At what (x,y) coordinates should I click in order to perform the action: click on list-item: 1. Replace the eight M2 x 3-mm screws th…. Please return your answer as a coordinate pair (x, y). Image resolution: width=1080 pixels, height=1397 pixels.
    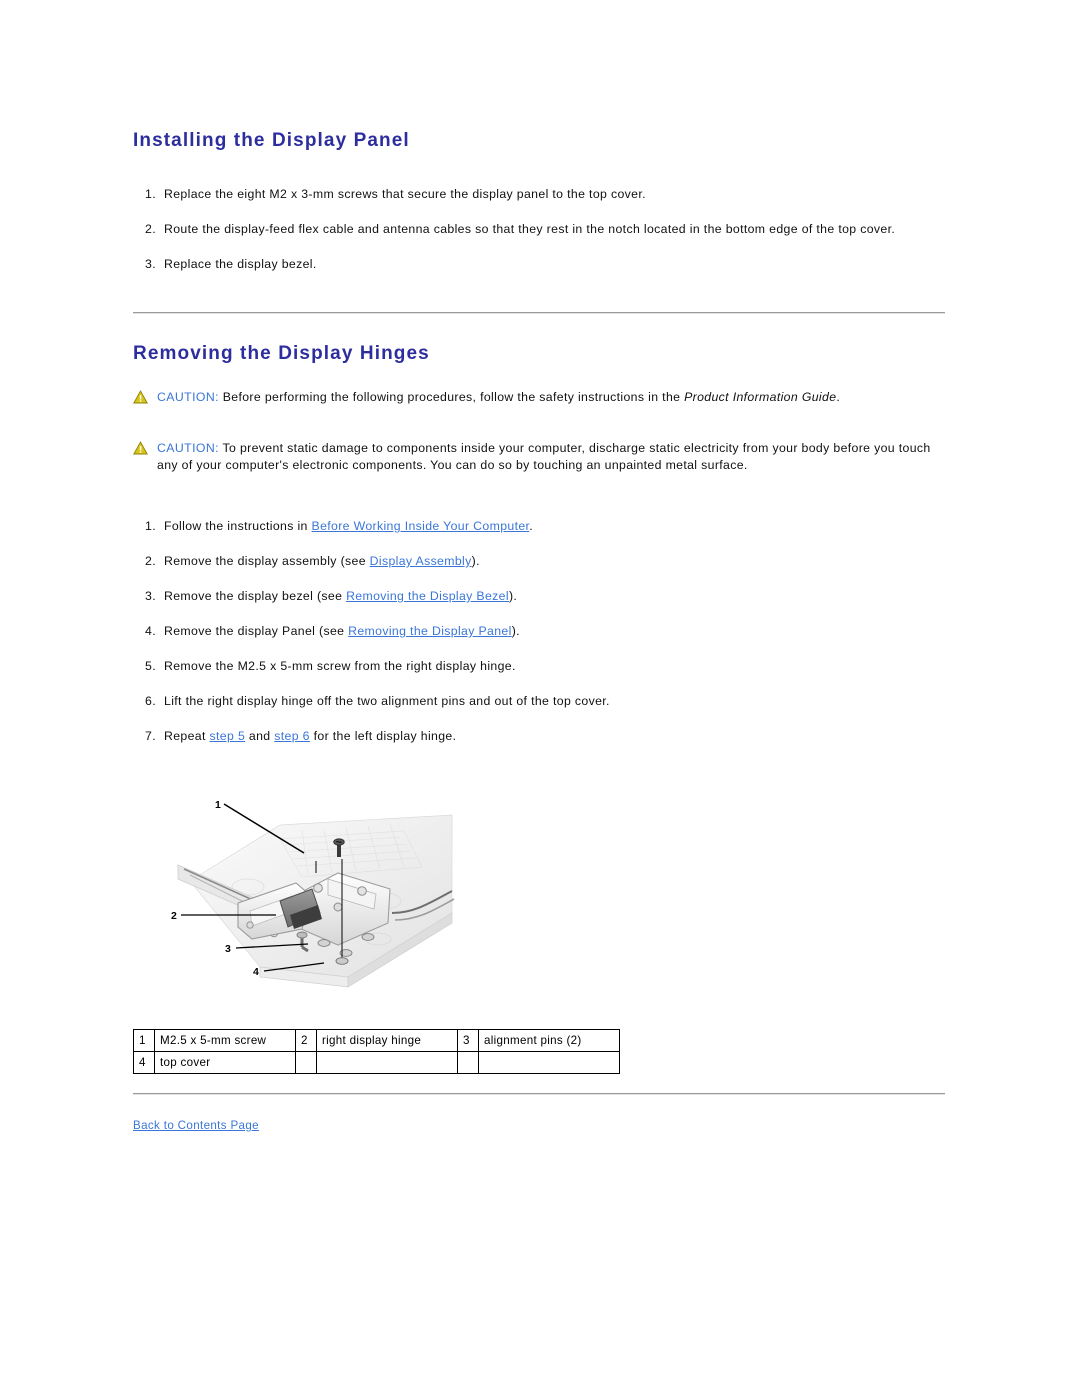
    Looking at the image, I should click on (539, 194).